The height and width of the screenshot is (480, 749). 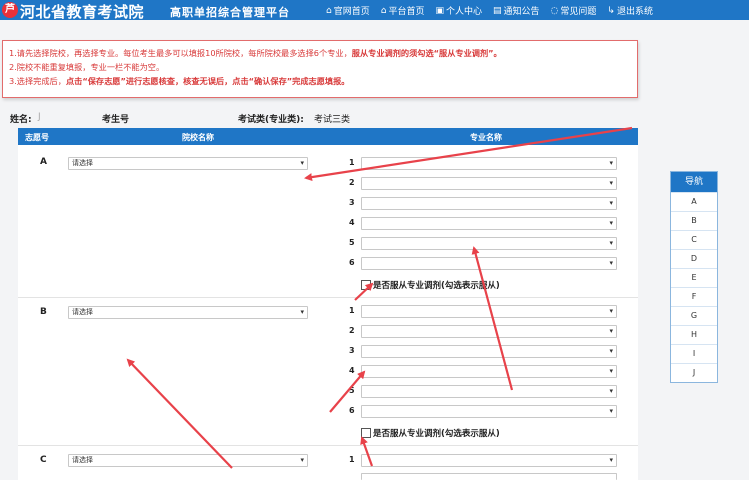 I want to click on side-nav-item-b: B, so click(x=694, y=220).